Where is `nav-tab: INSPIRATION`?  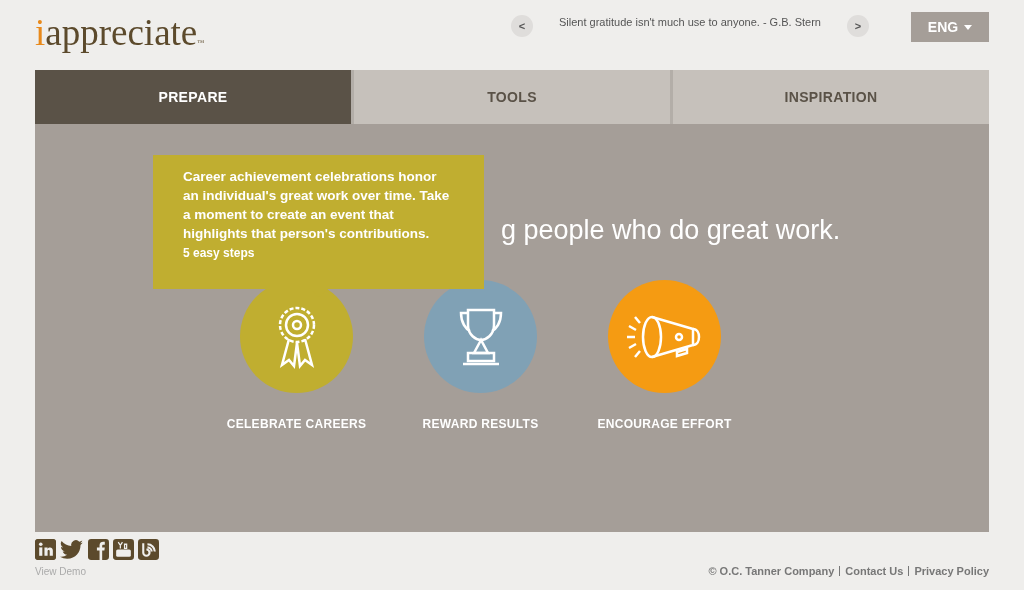
nav-tab: INSPIRATION is located at coordinates (829, 97).